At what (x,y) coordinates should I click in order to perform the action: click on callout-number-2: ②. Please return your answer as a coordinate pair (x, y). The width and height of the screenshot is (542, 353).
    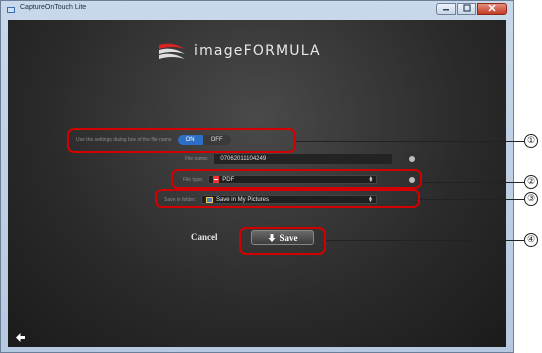
    Looking at the image, I should click on (531, 182).